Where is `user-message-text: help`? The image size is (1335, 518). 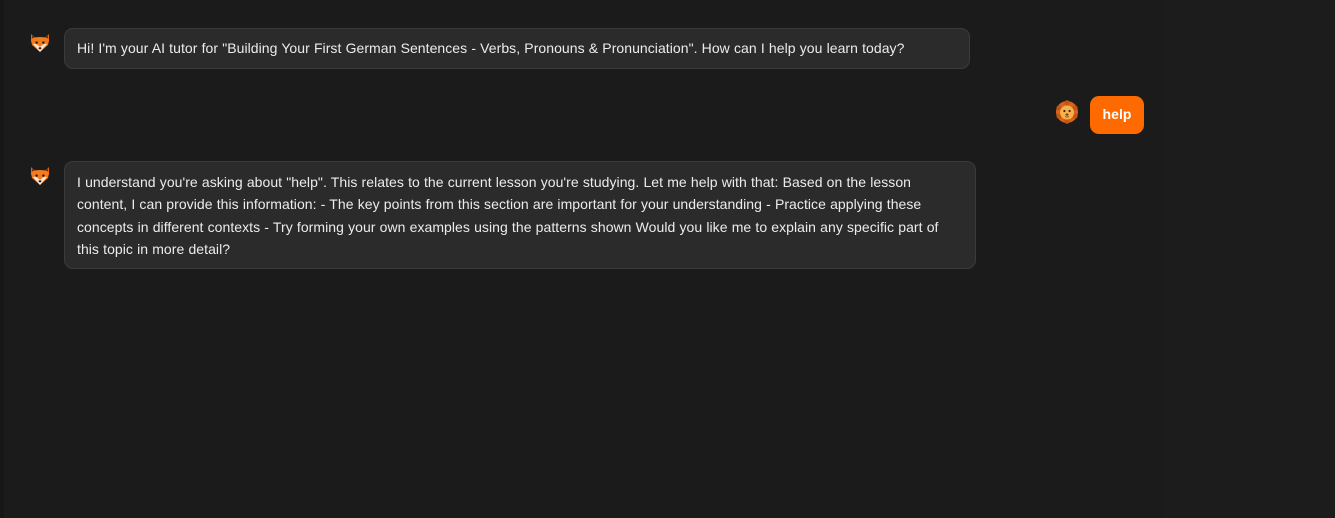 user-message-text: help is located at coordinates (1117, 114).